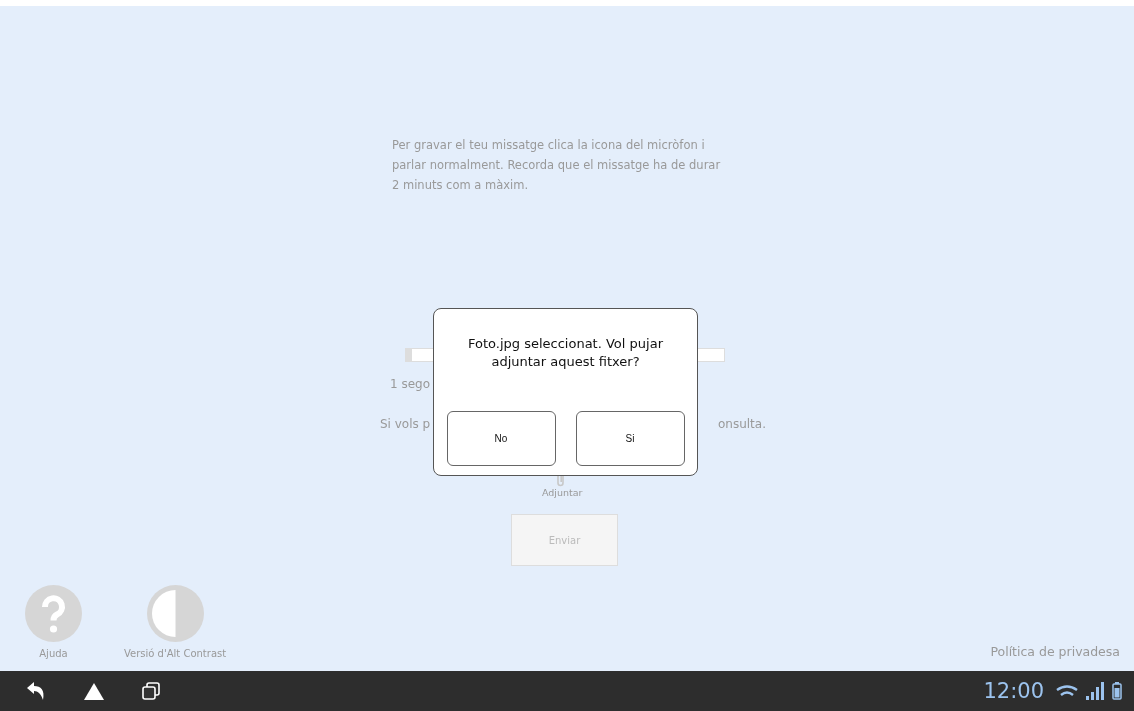 The height and width of the screenshot is (711, 1134). What do you see at coordinates (562, 492) in the screenshot?
I see `attach-label: Adjuntar` at bounding box center [562, 492].